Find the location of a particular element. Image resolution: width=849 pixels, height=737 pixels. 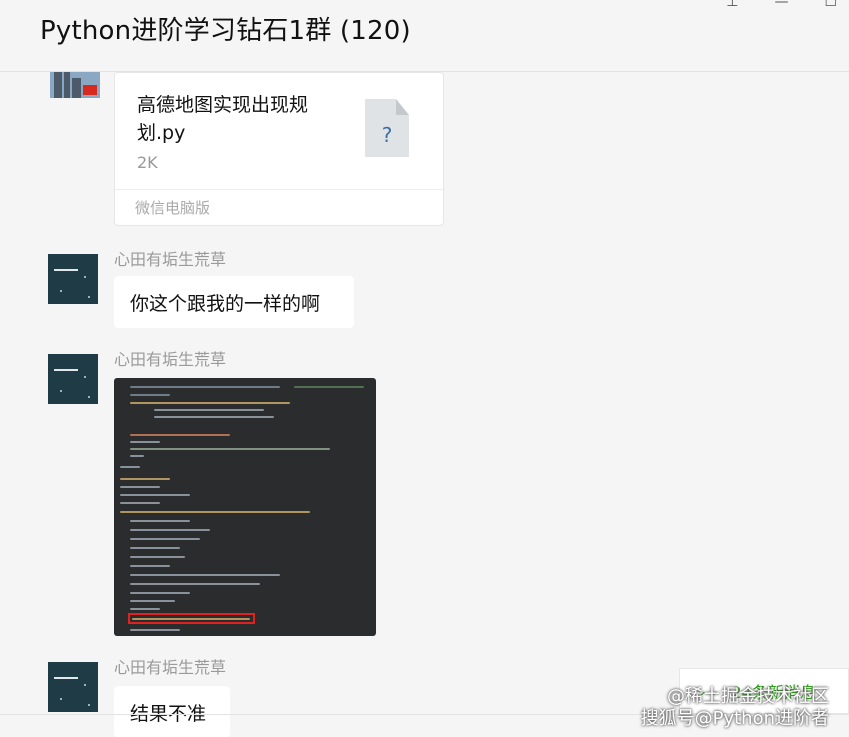

flag-icon is located at coordinates (90, 90).